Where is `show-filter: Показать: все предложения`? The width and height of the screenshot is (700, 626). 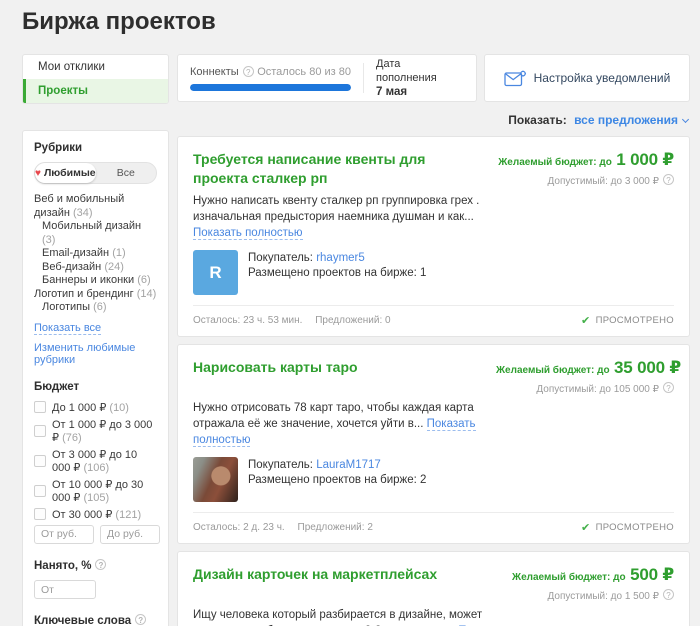
show-filter: Показать: все предложения is located at coordinates (433, 120).